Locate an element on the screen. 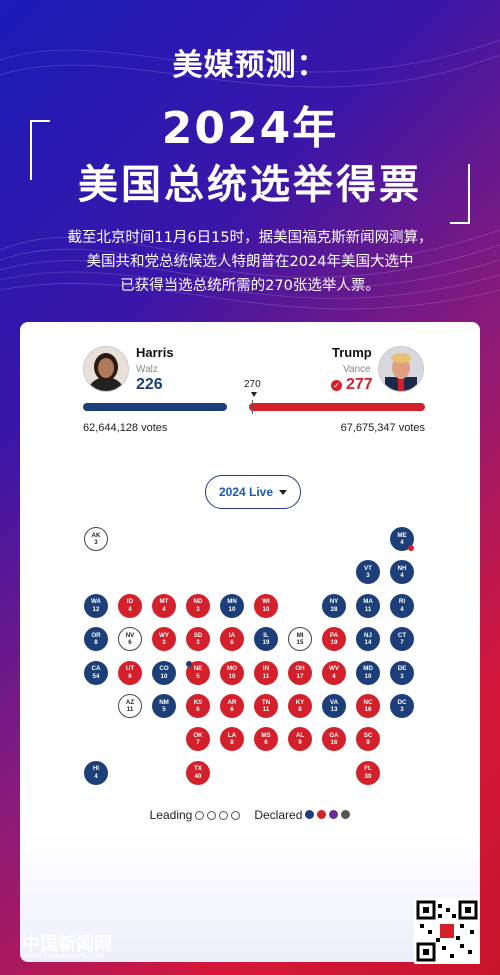 Image resolution: width=500 pixels, height=975 pixels. state-in: IN 11 is located at coordinates (266, 672).